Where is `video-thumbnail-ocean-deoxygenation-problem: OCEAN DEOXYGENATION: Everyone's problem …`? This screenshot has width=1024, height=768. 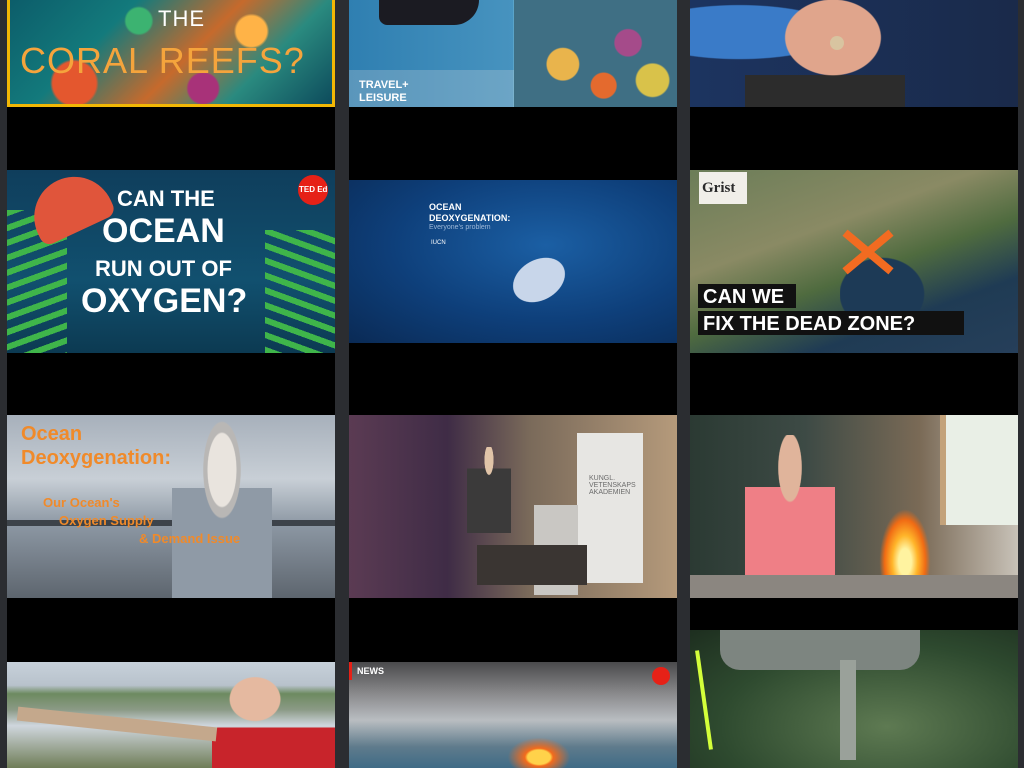
video-thumbnail-ocean-deoxygenation-problem: OCEAN DEOXYGENATION: Everyone's problem … is located at coordinates (513, 261).